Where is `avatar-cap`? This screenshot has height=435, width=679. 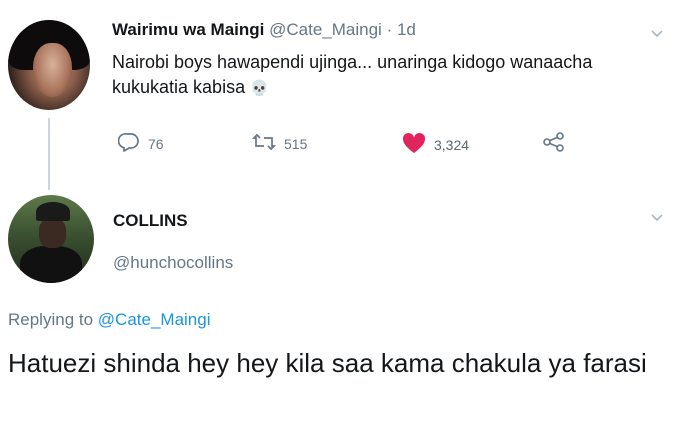
avatar-cap is located at coordinates (52, 212).